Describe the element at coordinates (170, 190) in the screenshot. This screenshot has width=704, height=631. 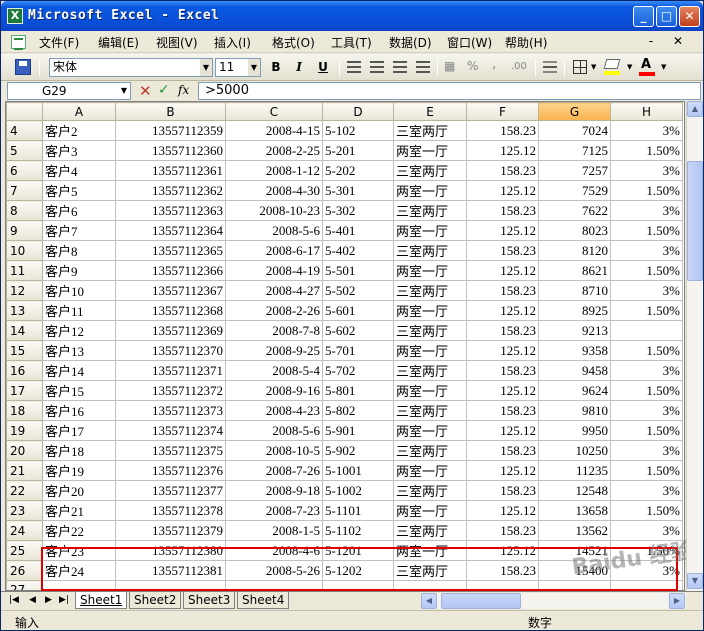
I see `cell-b: 13557112362` at that location.